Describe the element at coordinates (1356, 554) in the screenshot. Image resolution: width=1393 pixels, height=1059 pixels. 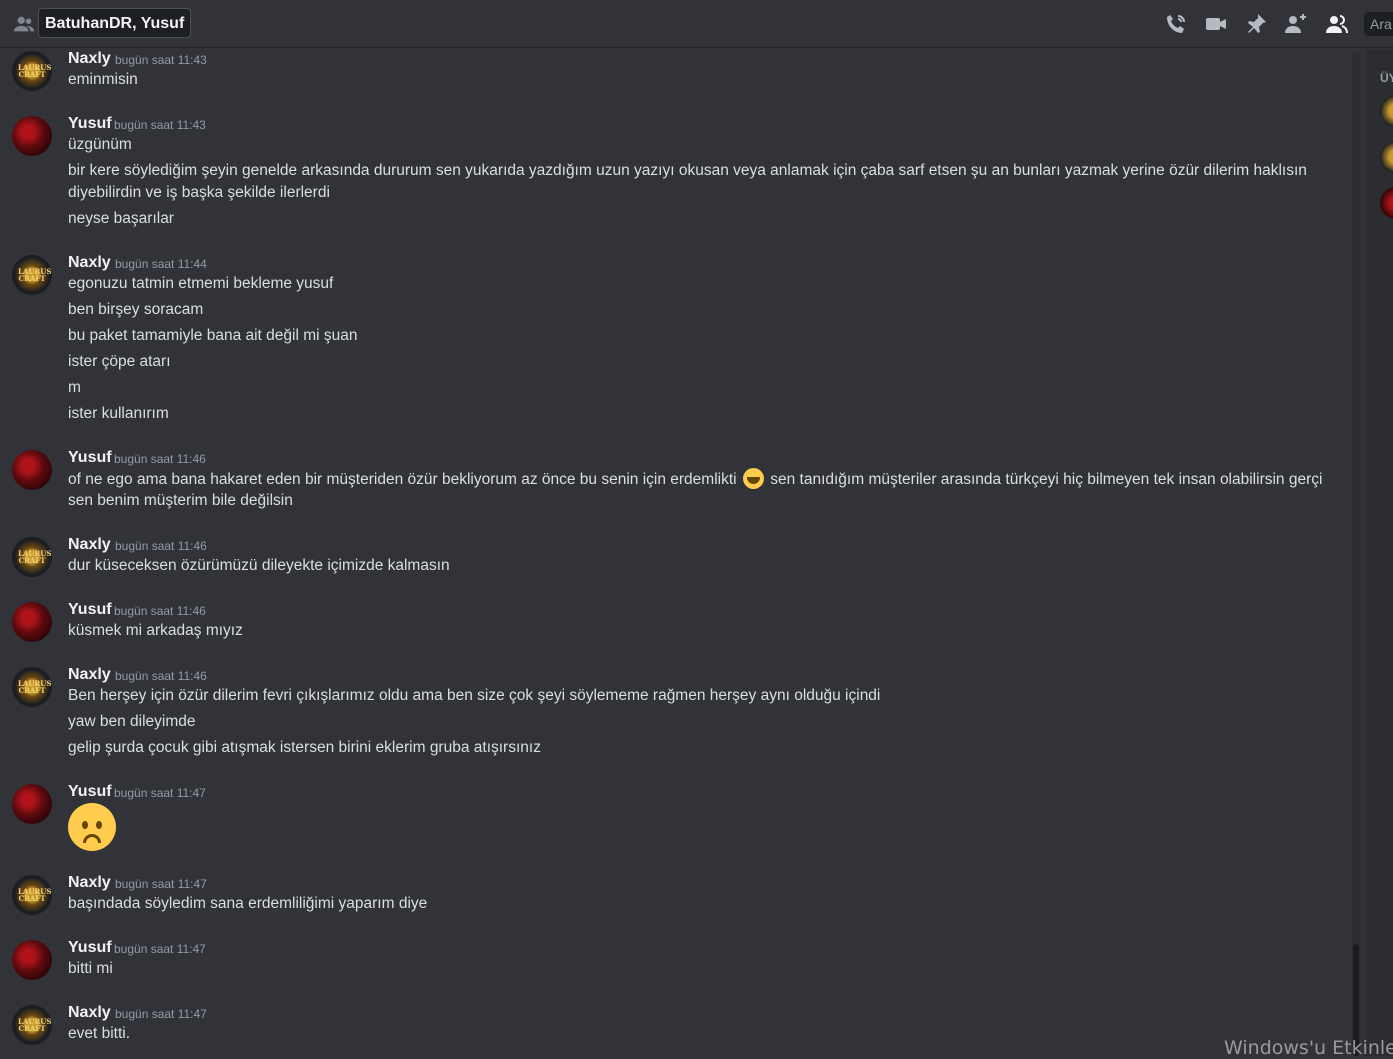
I see `scrollbar-track` at that location.